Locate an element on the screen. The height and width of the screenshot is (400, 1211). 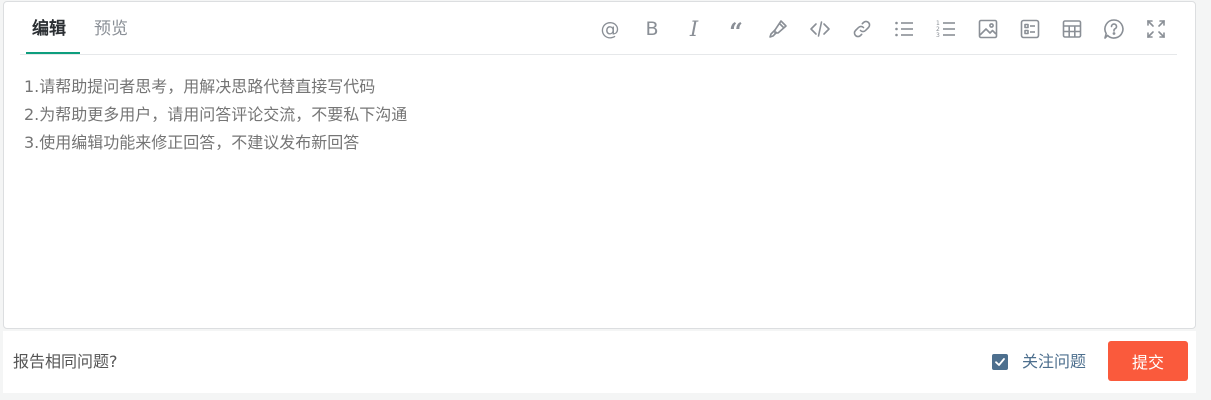
checkmark-icon is located at coordinates (1000, 362).